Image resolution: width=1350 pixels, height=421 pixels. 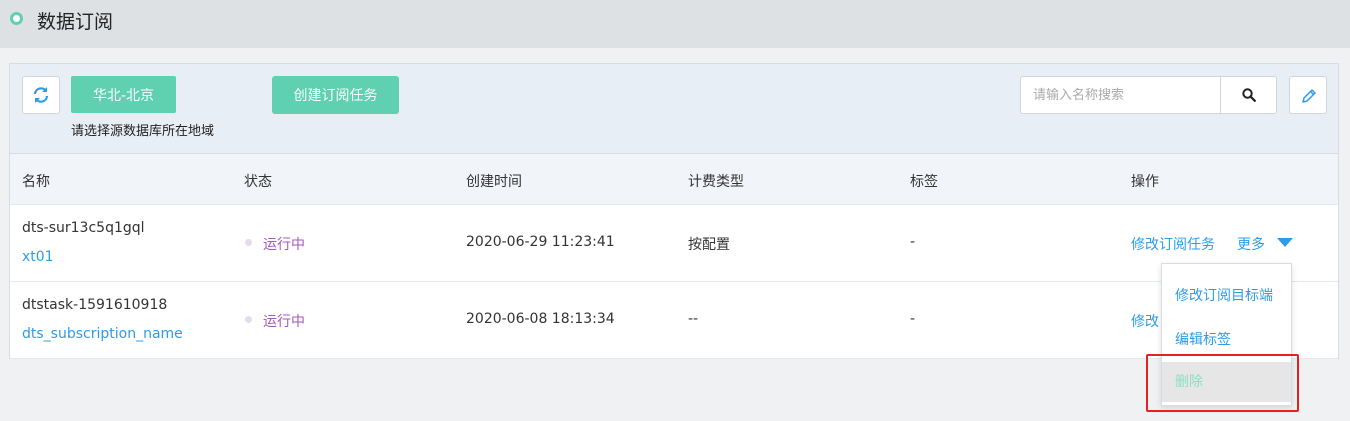 I want to click on column-header-status: 状态, so click(x=258, y=182).